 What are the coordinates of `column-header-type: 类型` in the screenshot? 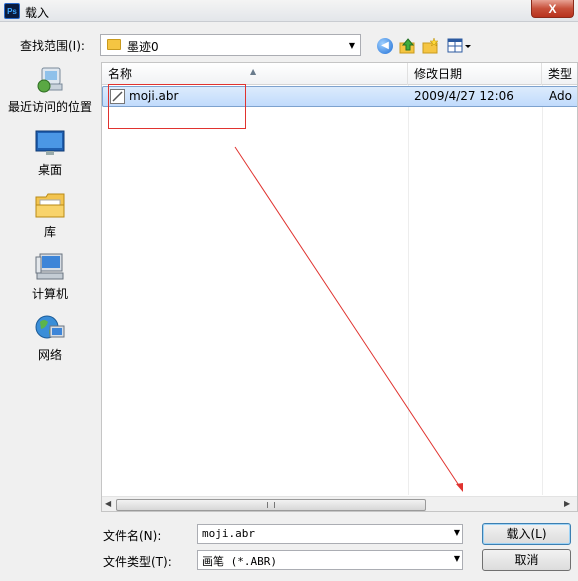 It's located at (559, 74).